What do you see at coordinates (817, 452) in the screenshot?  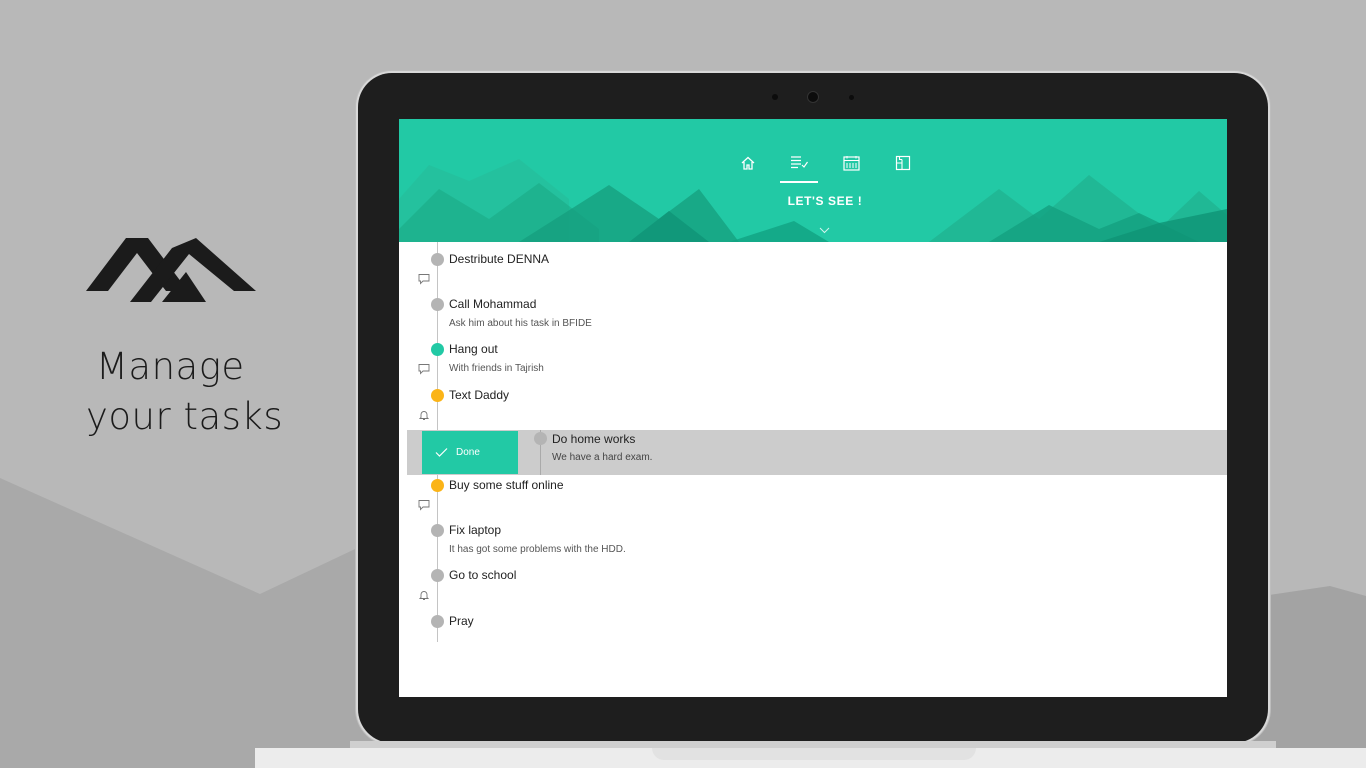 I see `task-item-swiped: Done Do home works We have a hard exam.` at bounding box center [817, 452].